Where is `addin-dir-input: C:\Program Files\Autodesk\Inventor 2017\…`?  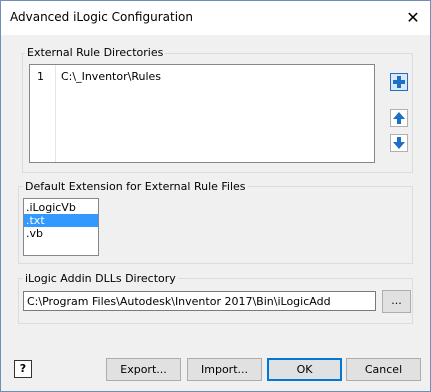
addin-dir-input: C:\Program Files\Autodesk\Inventor 2017\… is located at coordinates (199, 301).